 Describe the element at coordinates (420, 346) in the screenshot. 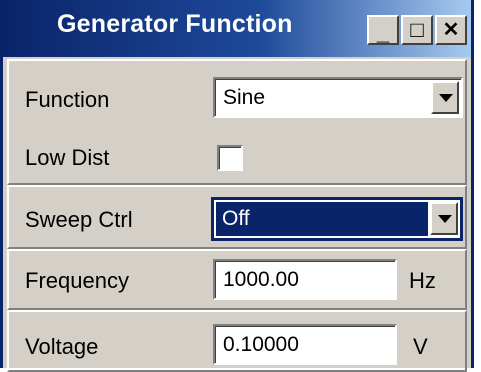

I see `voltage-unit: V` at that location.